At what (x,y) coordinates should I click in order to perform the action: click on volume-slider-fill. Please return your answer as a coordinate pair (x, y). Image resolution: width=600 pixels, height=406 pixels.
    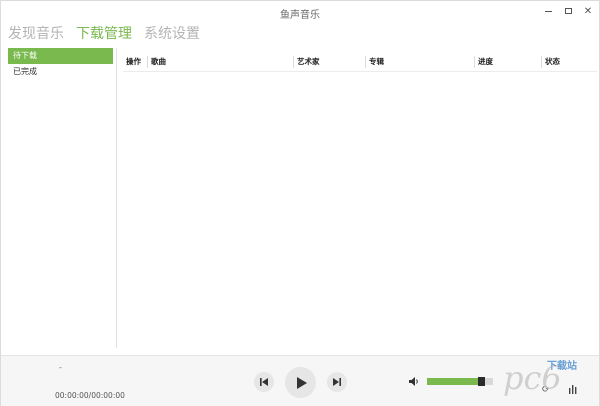
    Looking at the image, I should click on (454, 381).